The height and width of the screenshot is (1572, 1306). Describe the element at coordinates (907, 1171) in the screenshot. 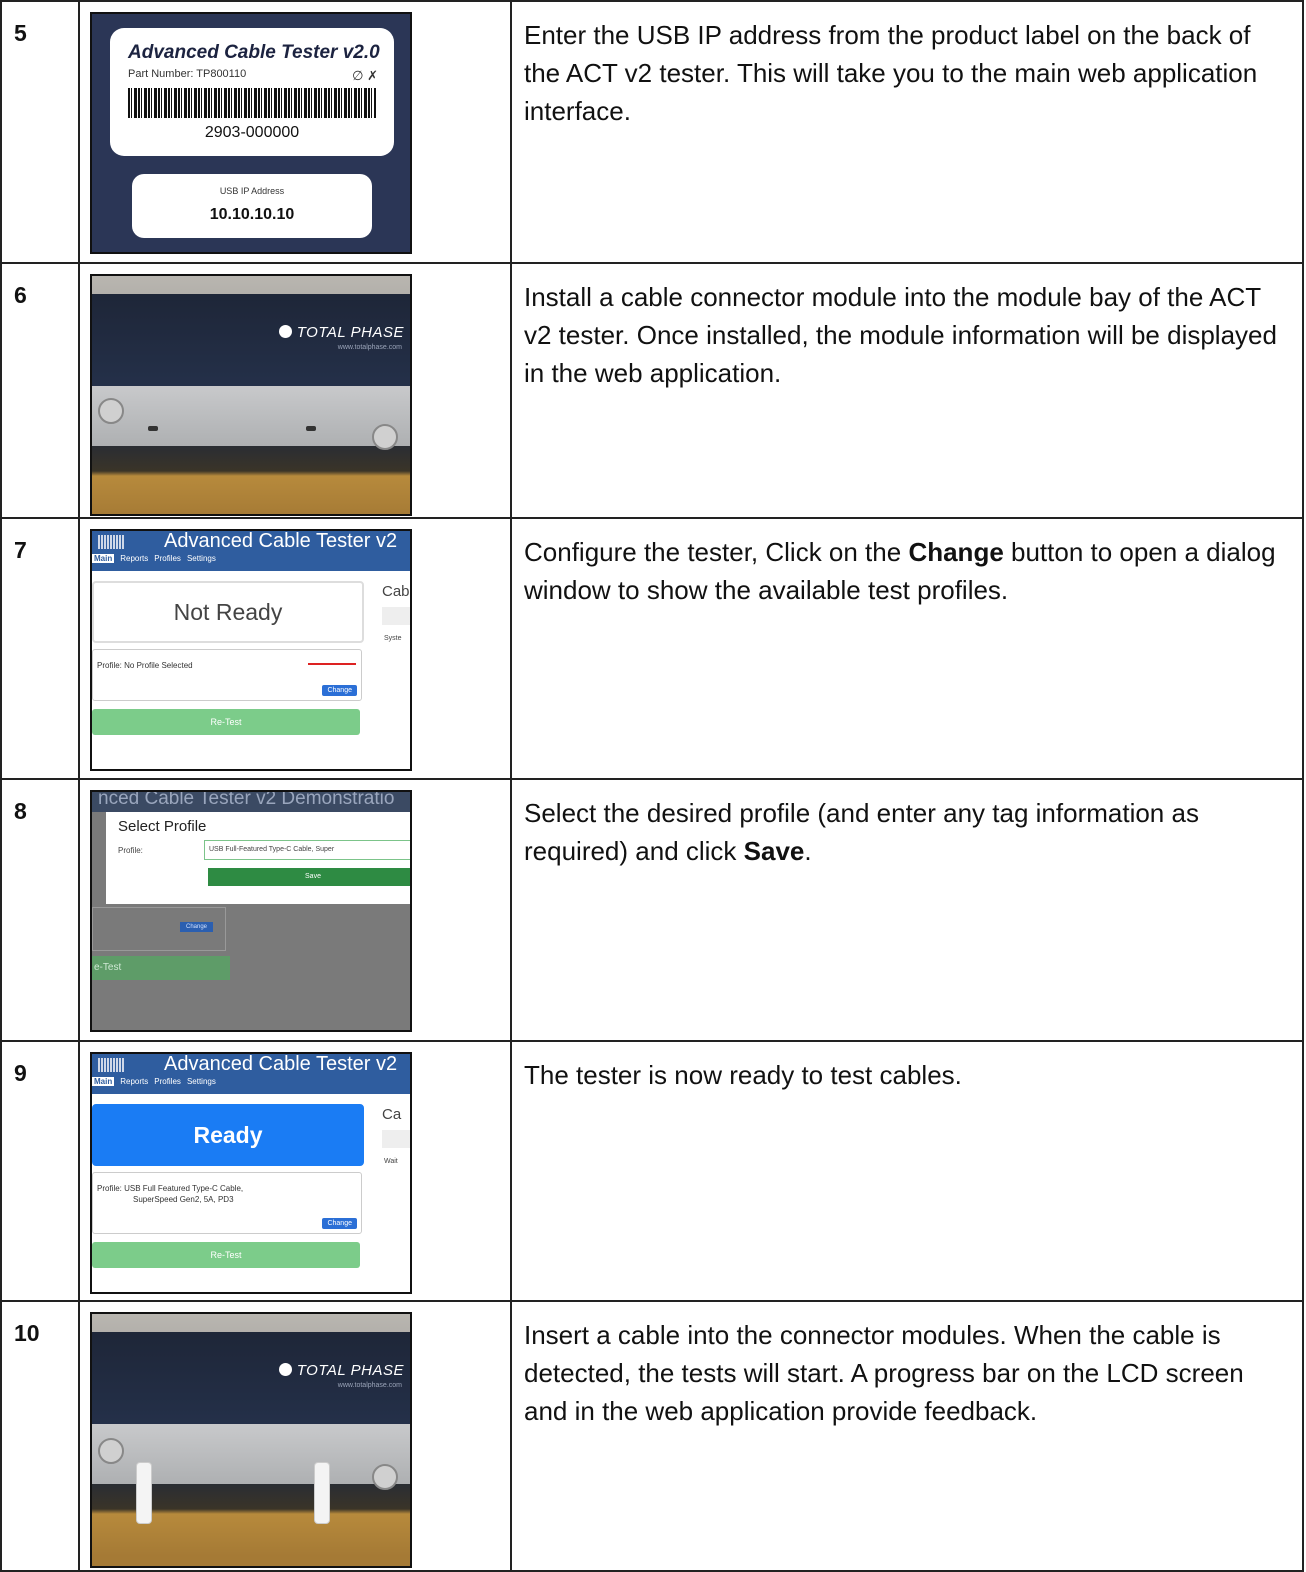

I see `step-description: The tester is now ready to test cables.` at that location.